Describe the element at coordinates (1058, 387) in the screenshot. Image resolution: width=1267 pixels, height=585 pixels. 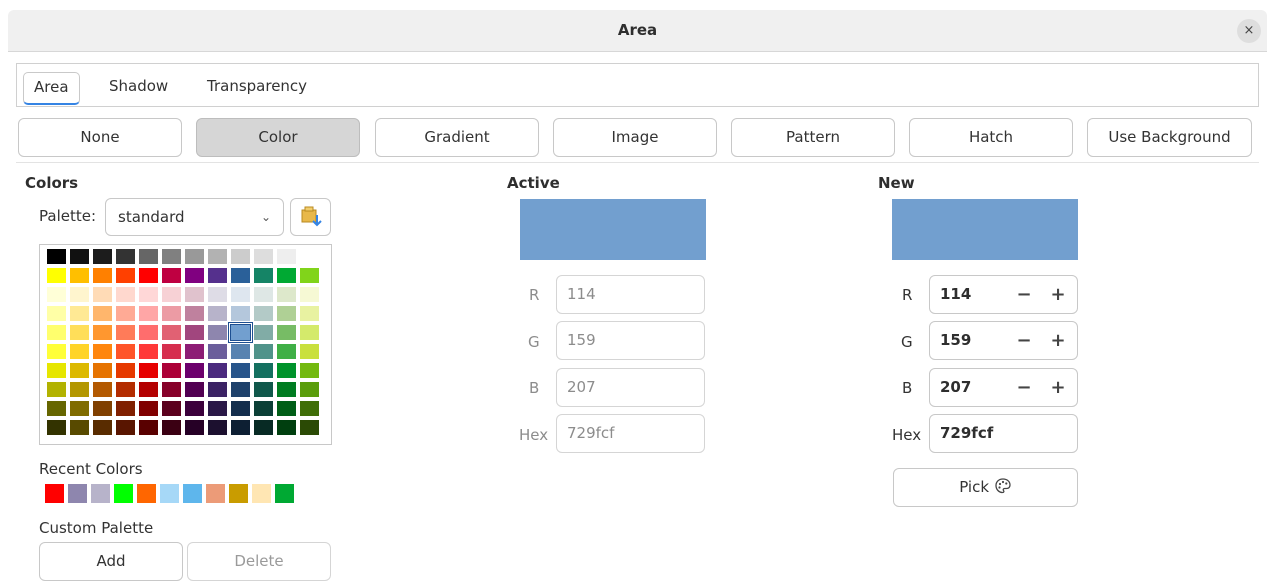
I see `new-b-increment-button: +` at that location.